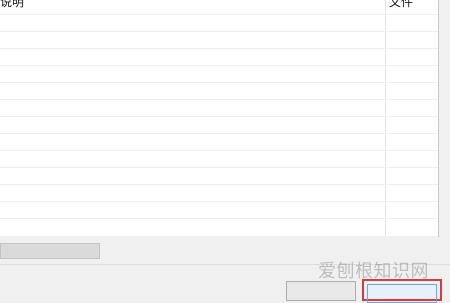 This screenshot has width=450, height=303. I want to click on secondary-button, so click(321, 291).